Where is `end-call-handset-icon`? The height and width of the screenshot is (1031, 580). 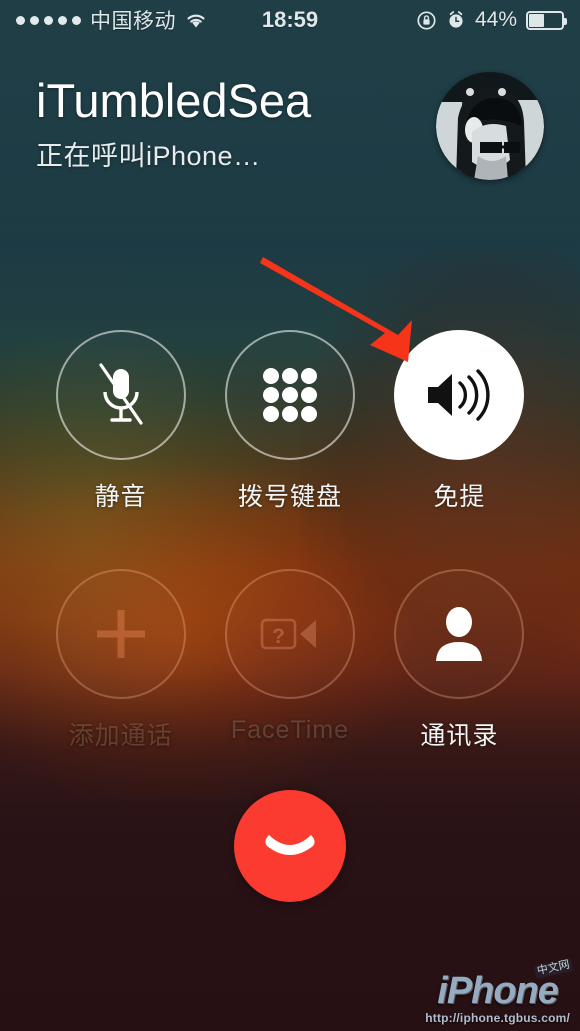
end-call-handset-icon is located at coordinates (290, 846).